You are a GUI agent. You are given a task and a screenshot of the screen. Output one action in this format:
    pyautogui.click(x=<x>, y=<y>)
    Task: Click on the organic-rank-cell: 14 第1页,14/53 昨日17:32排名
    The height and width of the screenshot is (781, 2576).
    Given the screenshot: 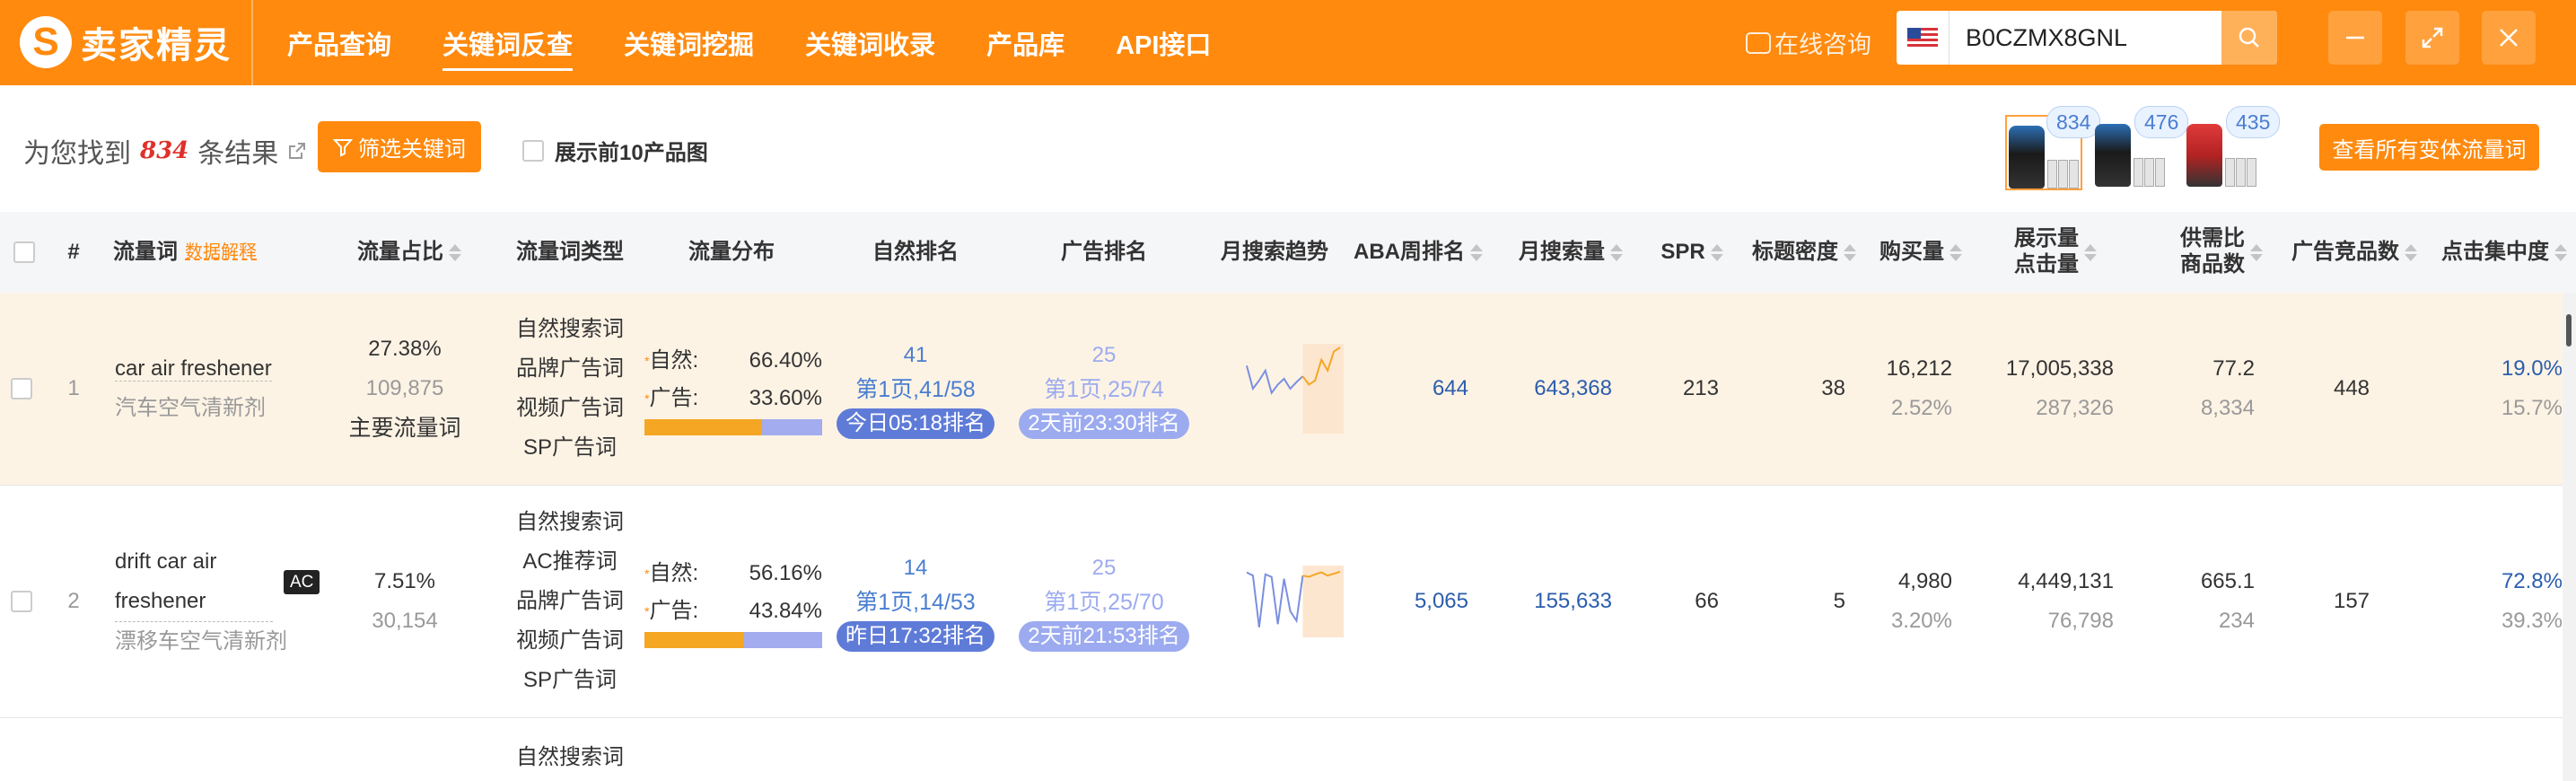 What is the action you would take?
    pyautogui.click(x=915, y=601)
    